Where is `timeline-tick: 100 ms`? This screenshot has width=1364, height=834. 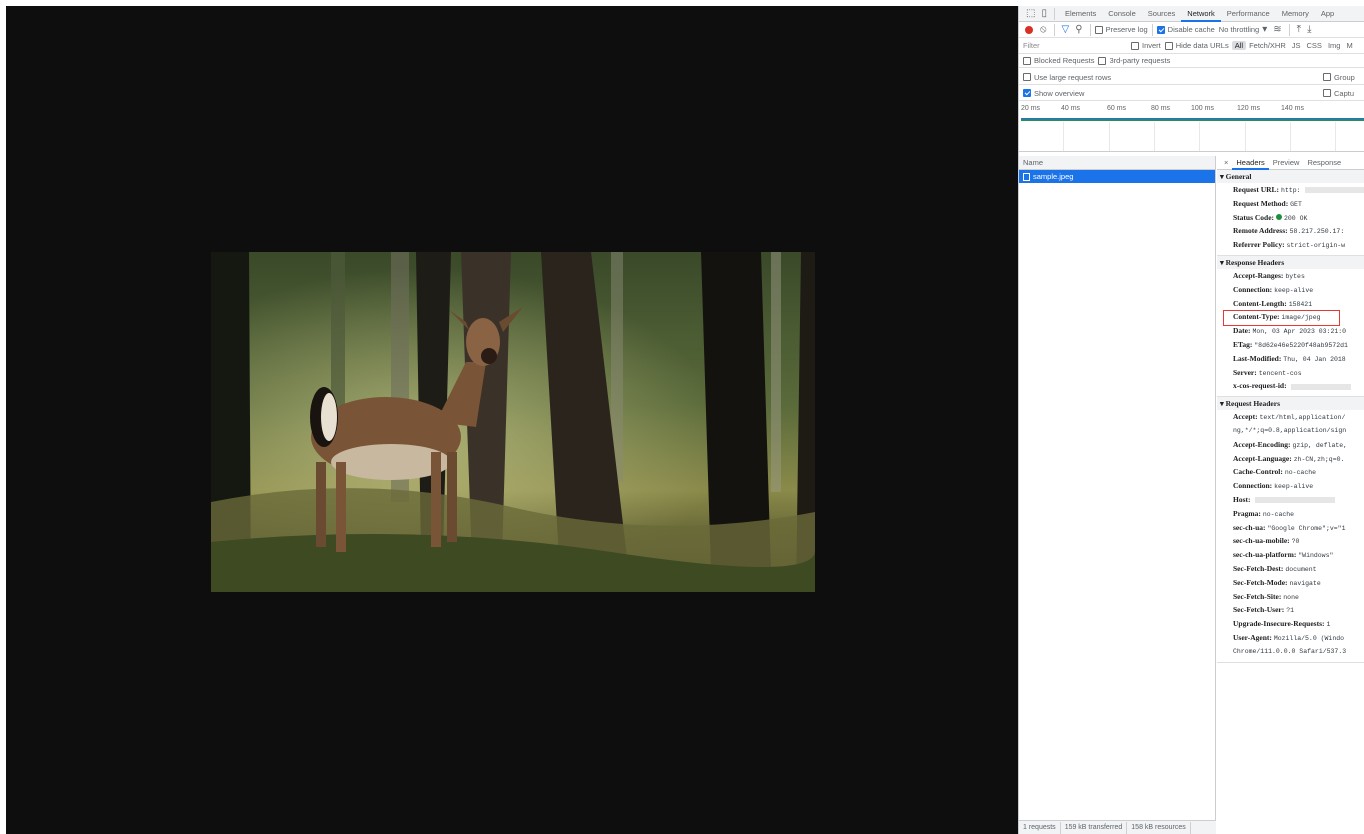
timeline-tick: 100 ms is located at coordinates (1202, 108).